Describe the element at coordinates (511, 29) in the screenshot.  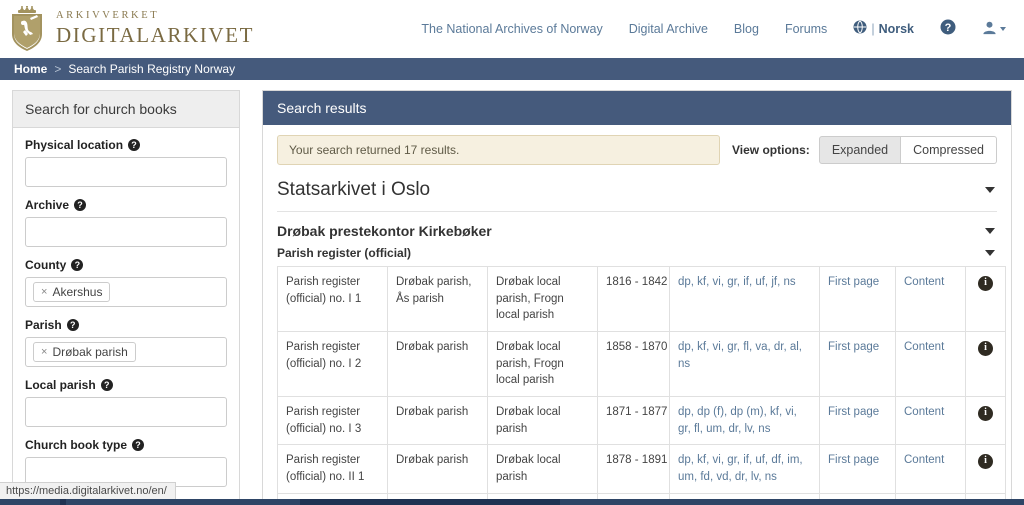
I see `nav-link-national-archives: The National Archives of Norway` at that location.